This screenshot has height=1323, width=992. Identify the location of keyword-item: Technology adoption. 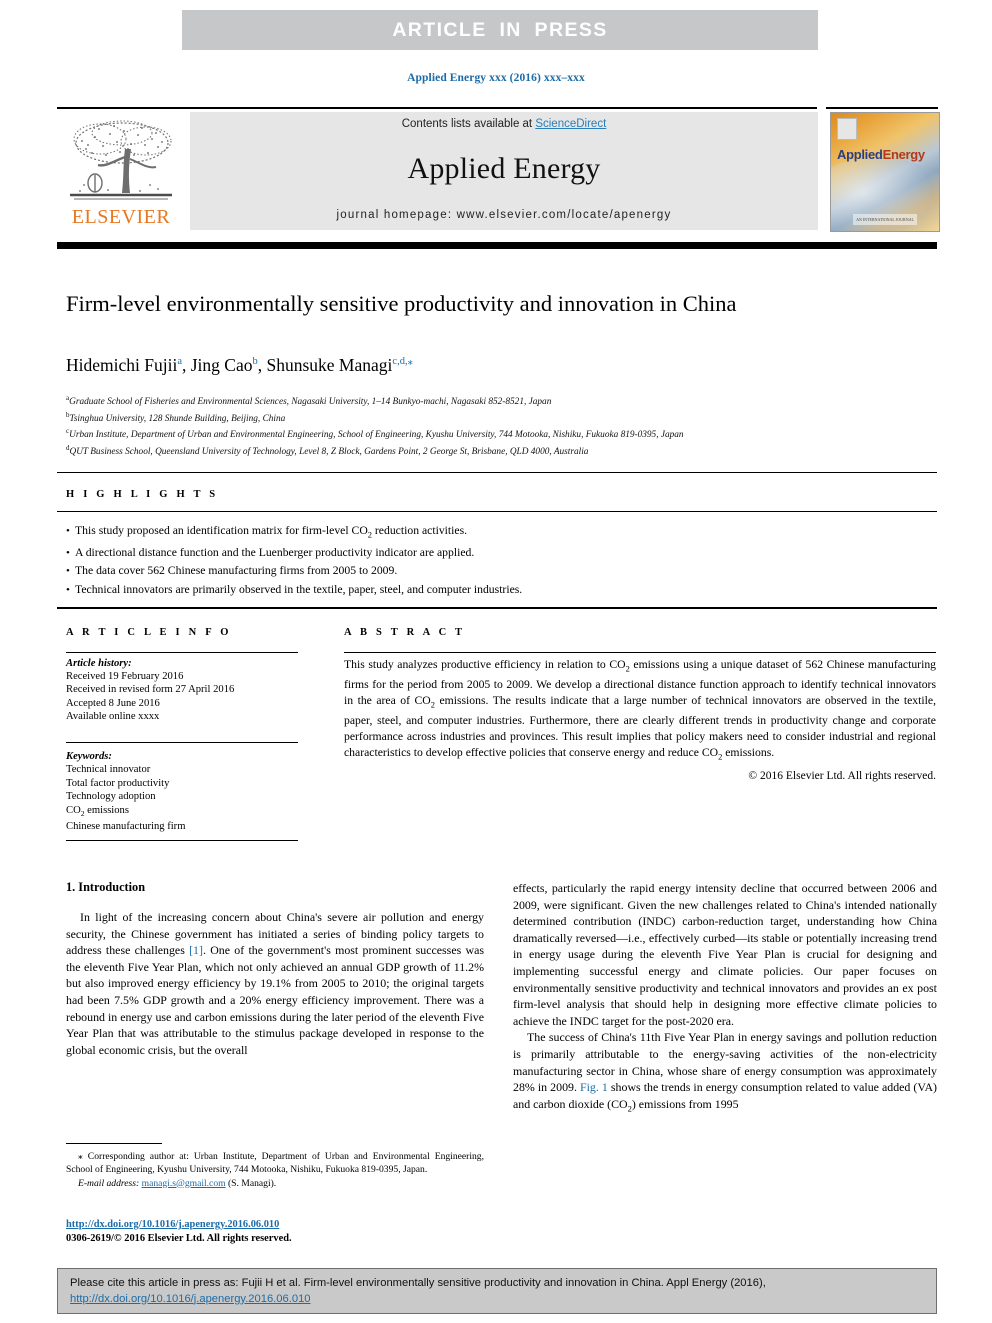
(111, 797).